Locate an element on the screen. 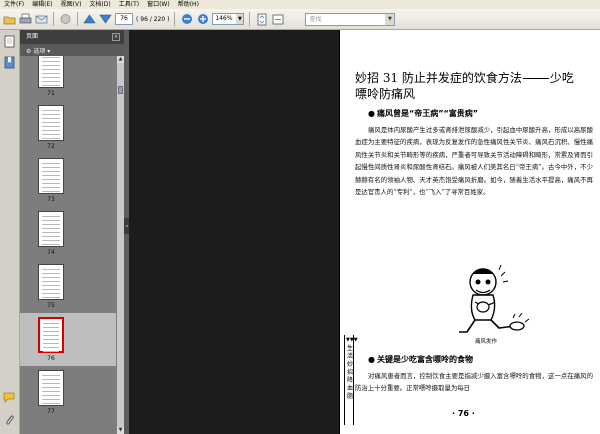  menu-help: 帮助(H) is located at coordinates (188, 4).